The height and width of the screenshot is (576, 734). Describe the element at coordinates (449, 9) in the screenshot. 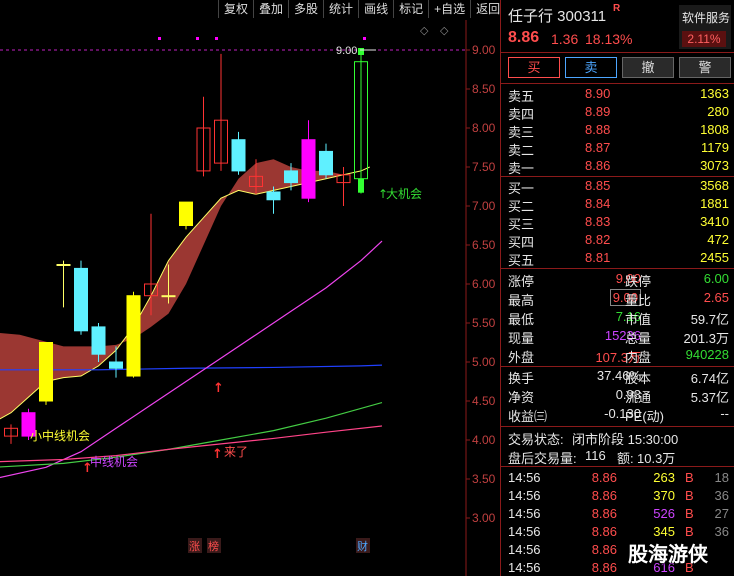

I see `toolbar-button: +自选` at that location.